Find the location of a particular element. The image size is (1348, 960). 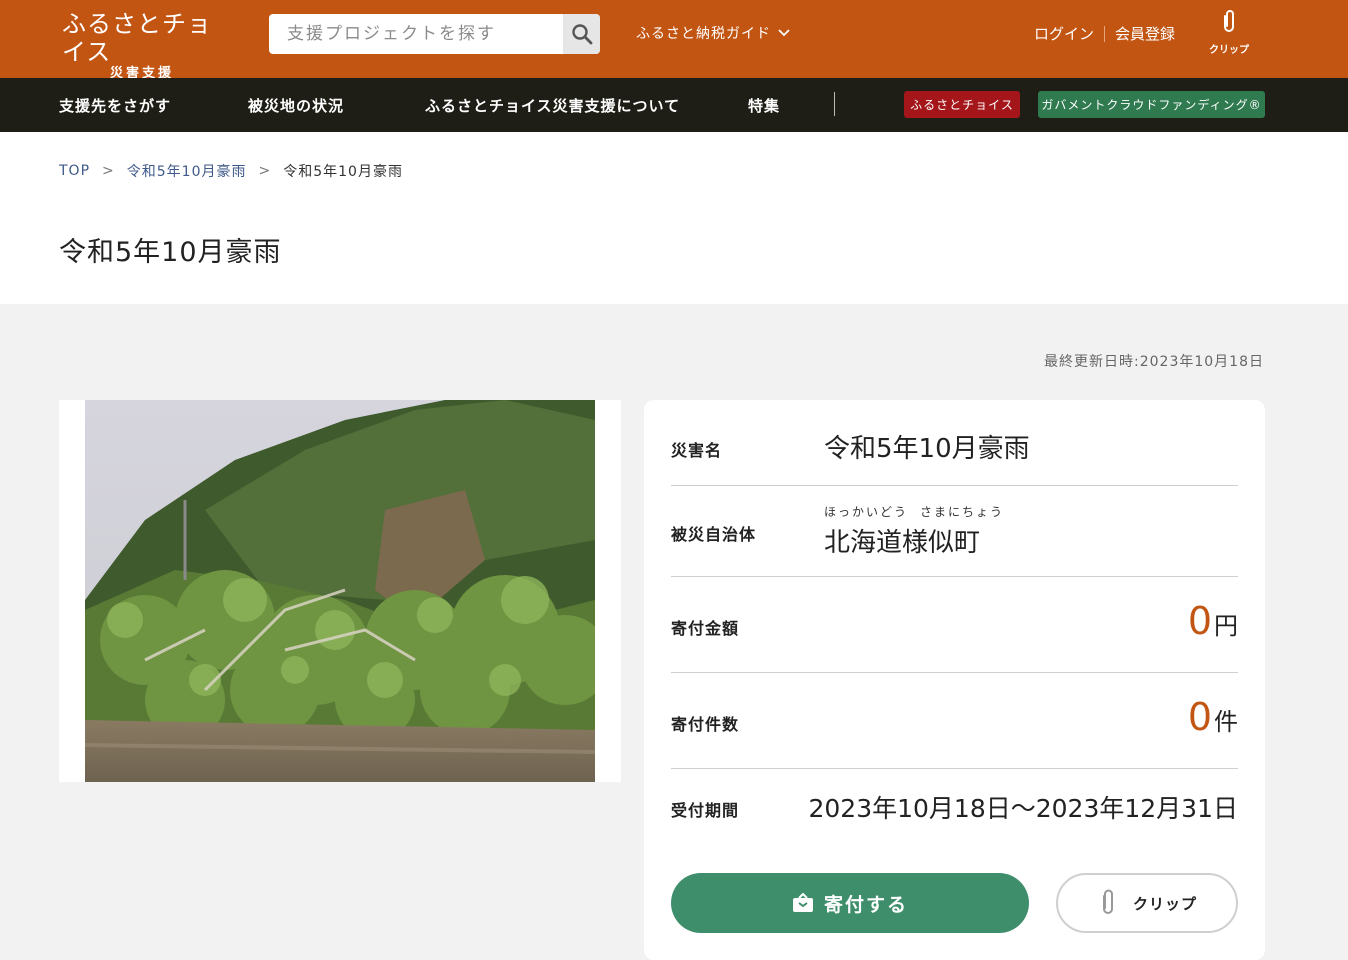

header-clip-button: クリップ is located at coordinates (1229, 34).